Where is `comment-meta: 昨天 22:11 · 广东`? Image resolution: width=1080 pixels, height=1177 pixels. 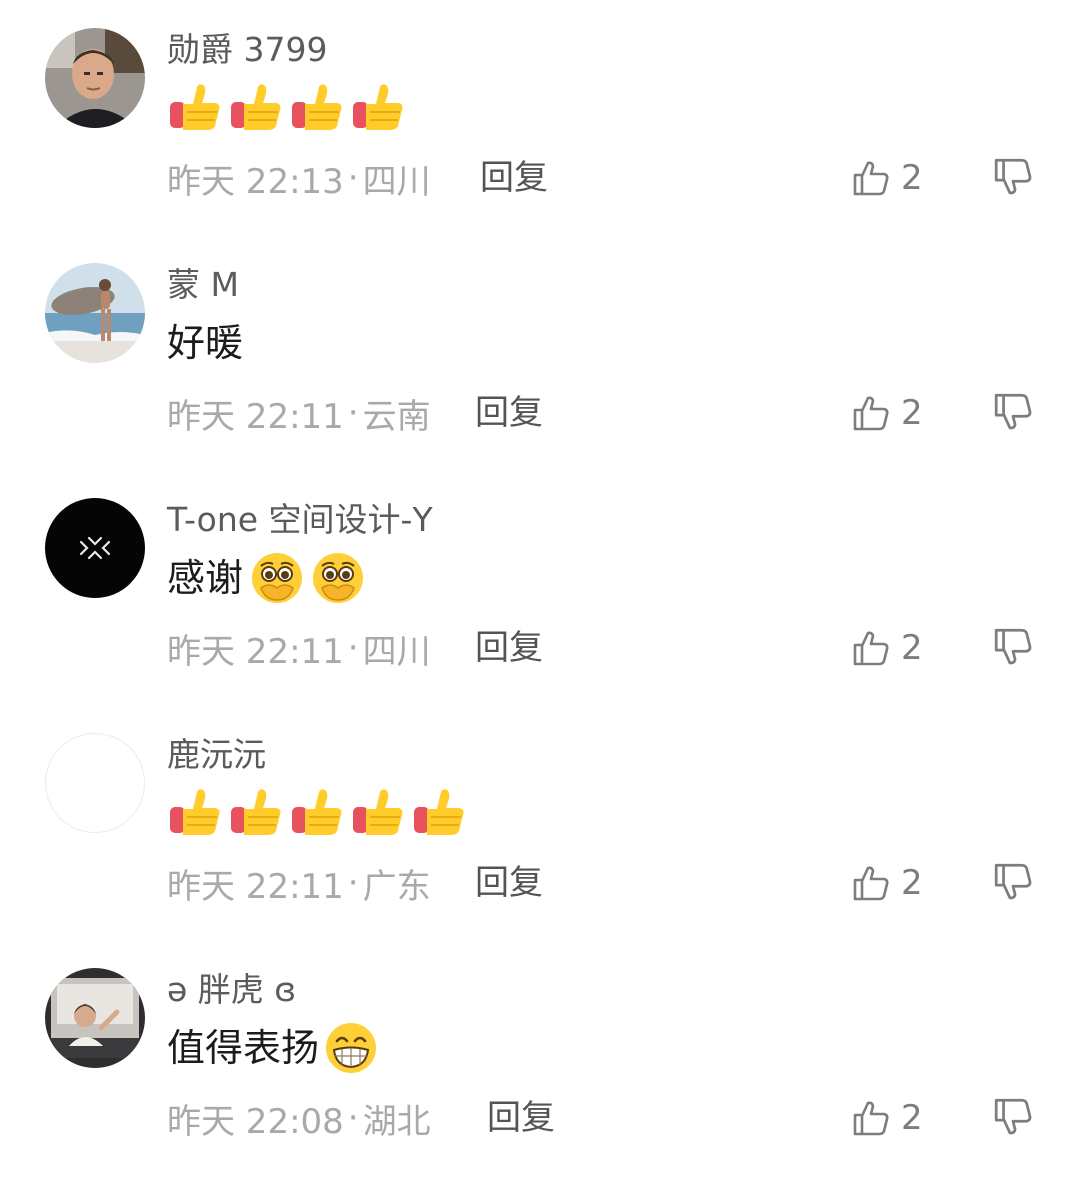
comment-meta: 昨天 22:11 · 广东 is located at coordinates (299, 883).